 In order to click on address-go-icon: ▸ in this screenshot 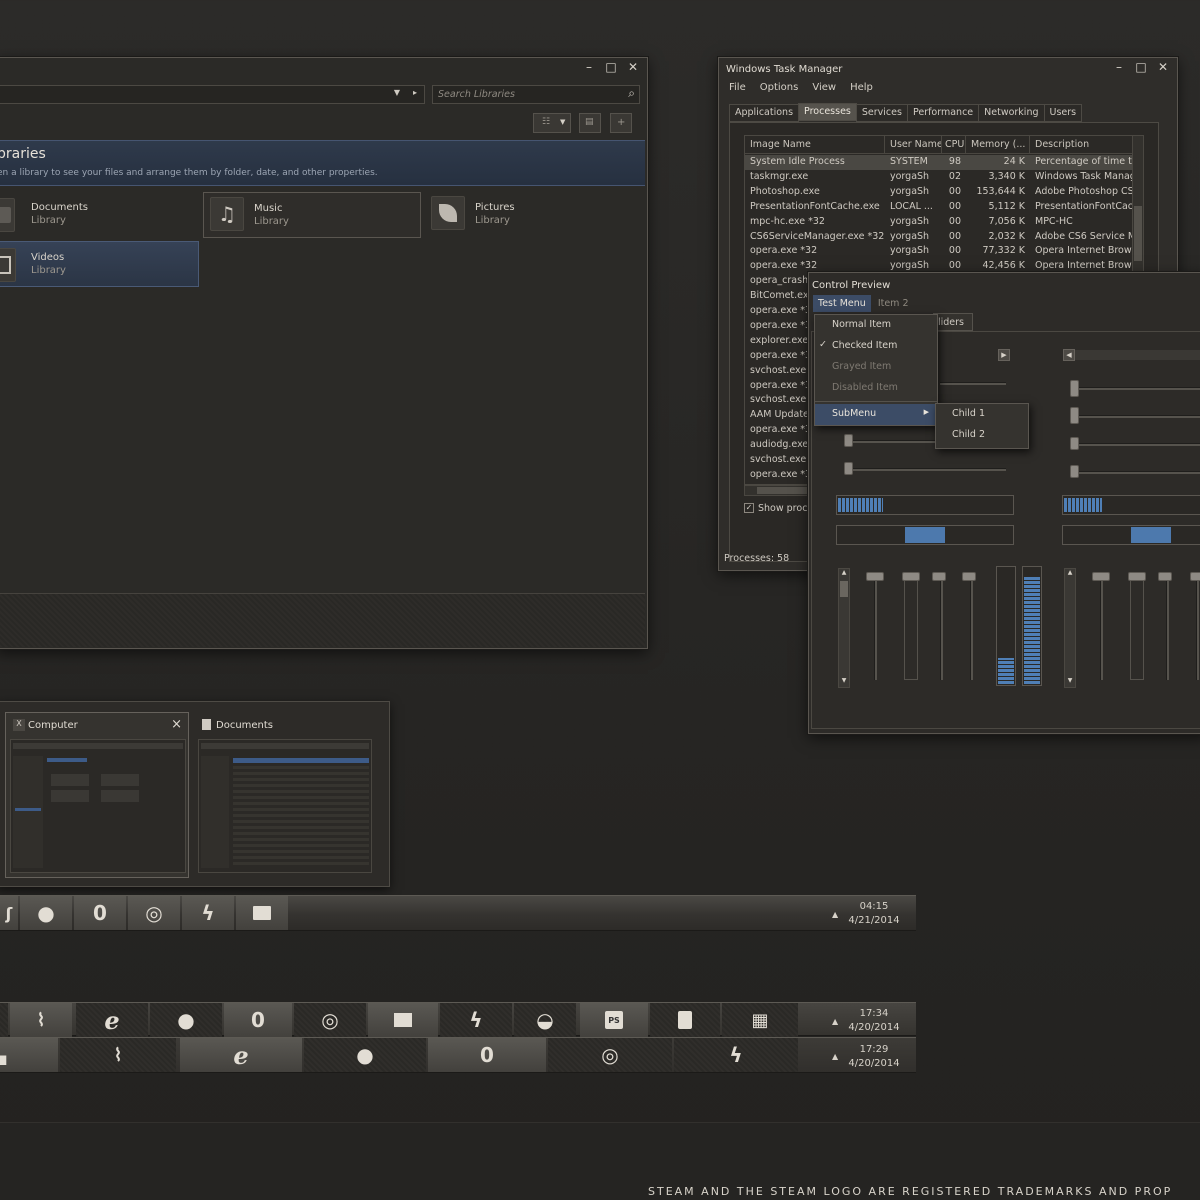, I will do `click(415, 92)`.